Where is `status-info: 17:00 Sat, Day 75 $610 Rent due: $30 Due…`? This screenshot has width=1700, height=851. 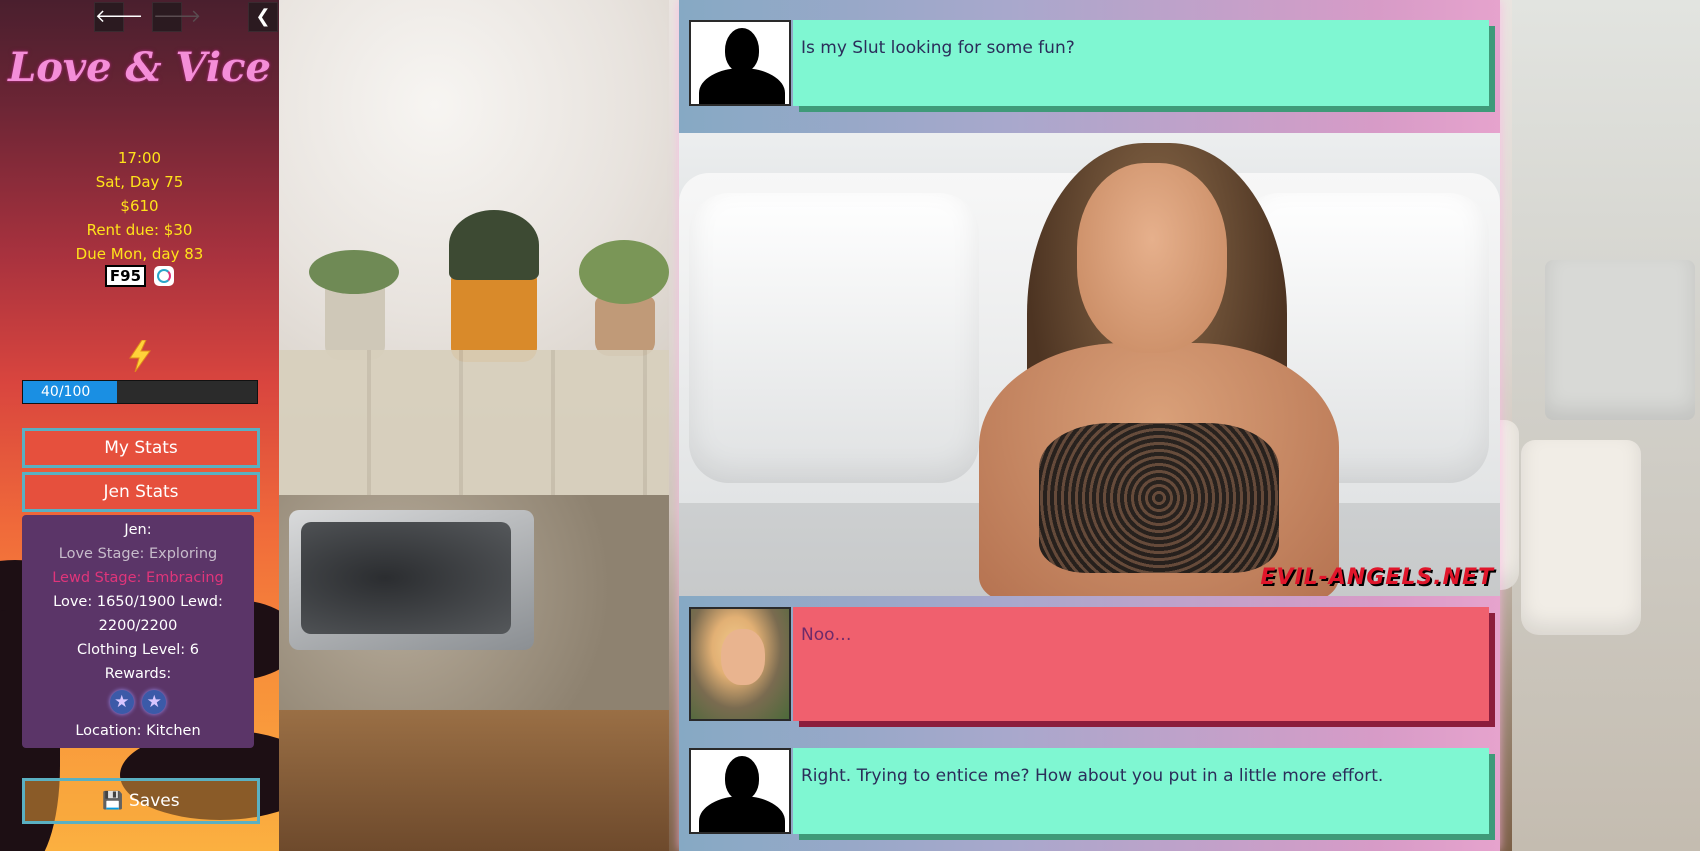 status-info: 17:00 Sat, Day 75 $610 Rent due: $30 Due… is located at coordinates (139, 206).